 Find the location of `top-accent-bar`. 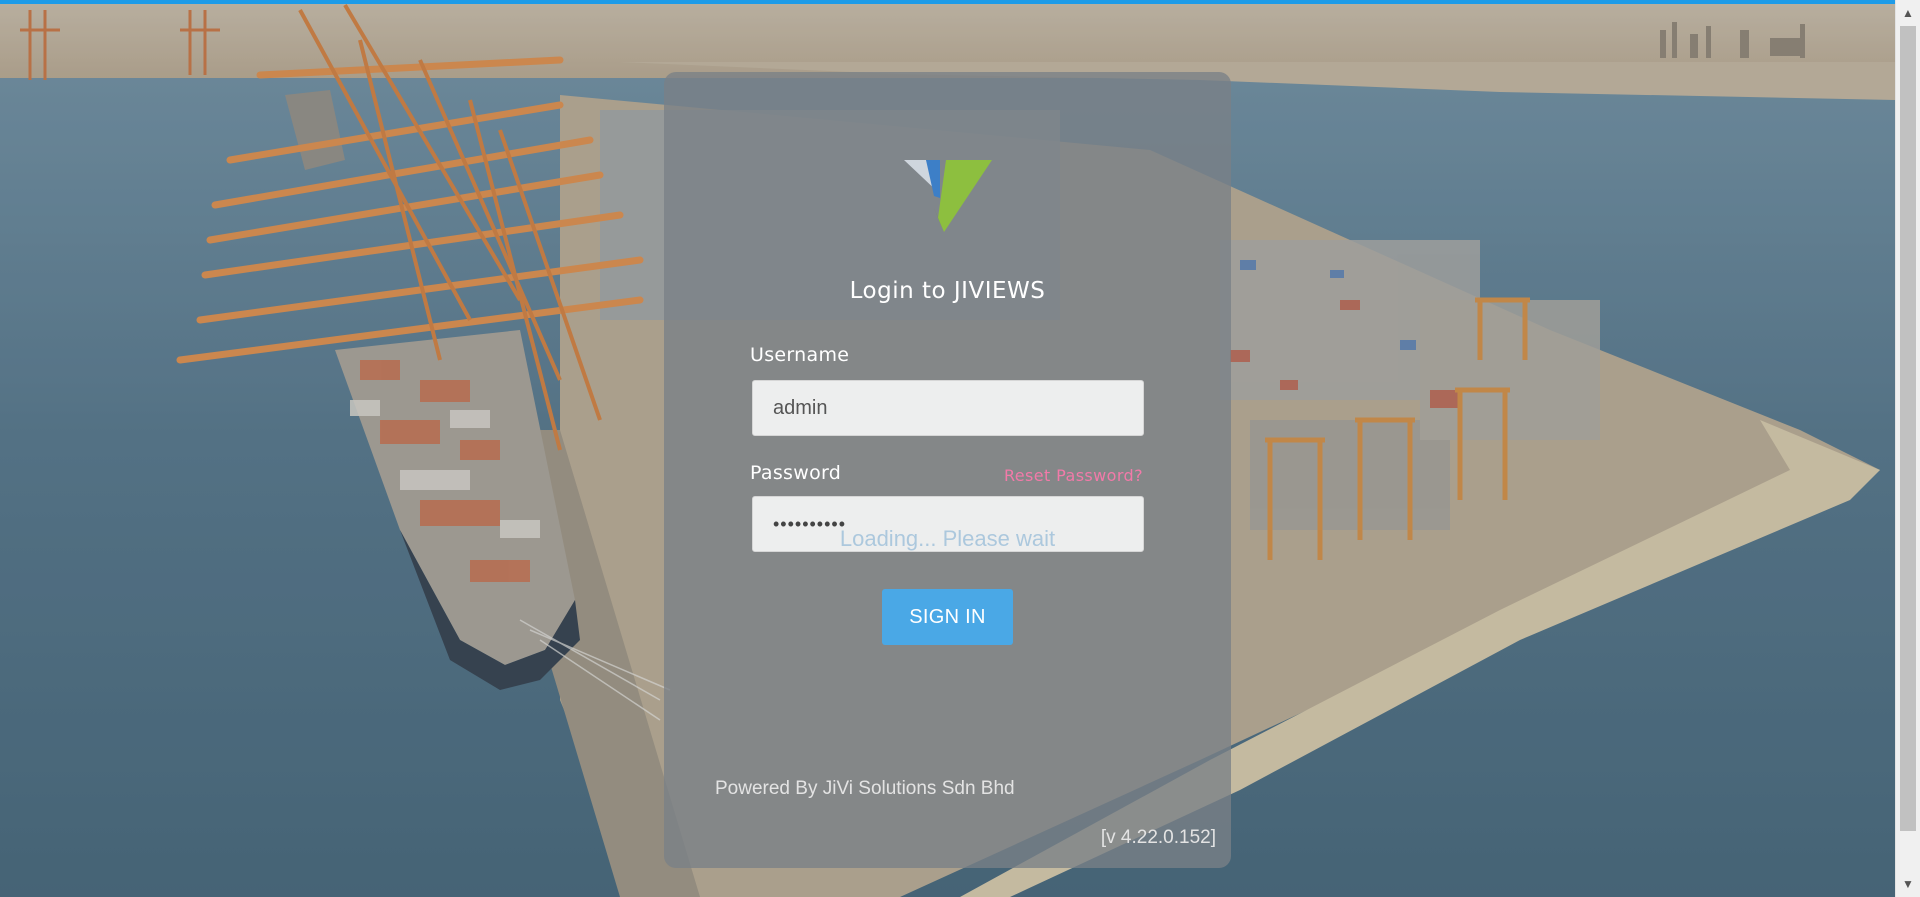

top-accent-bar is located at coordinates (947, 2).